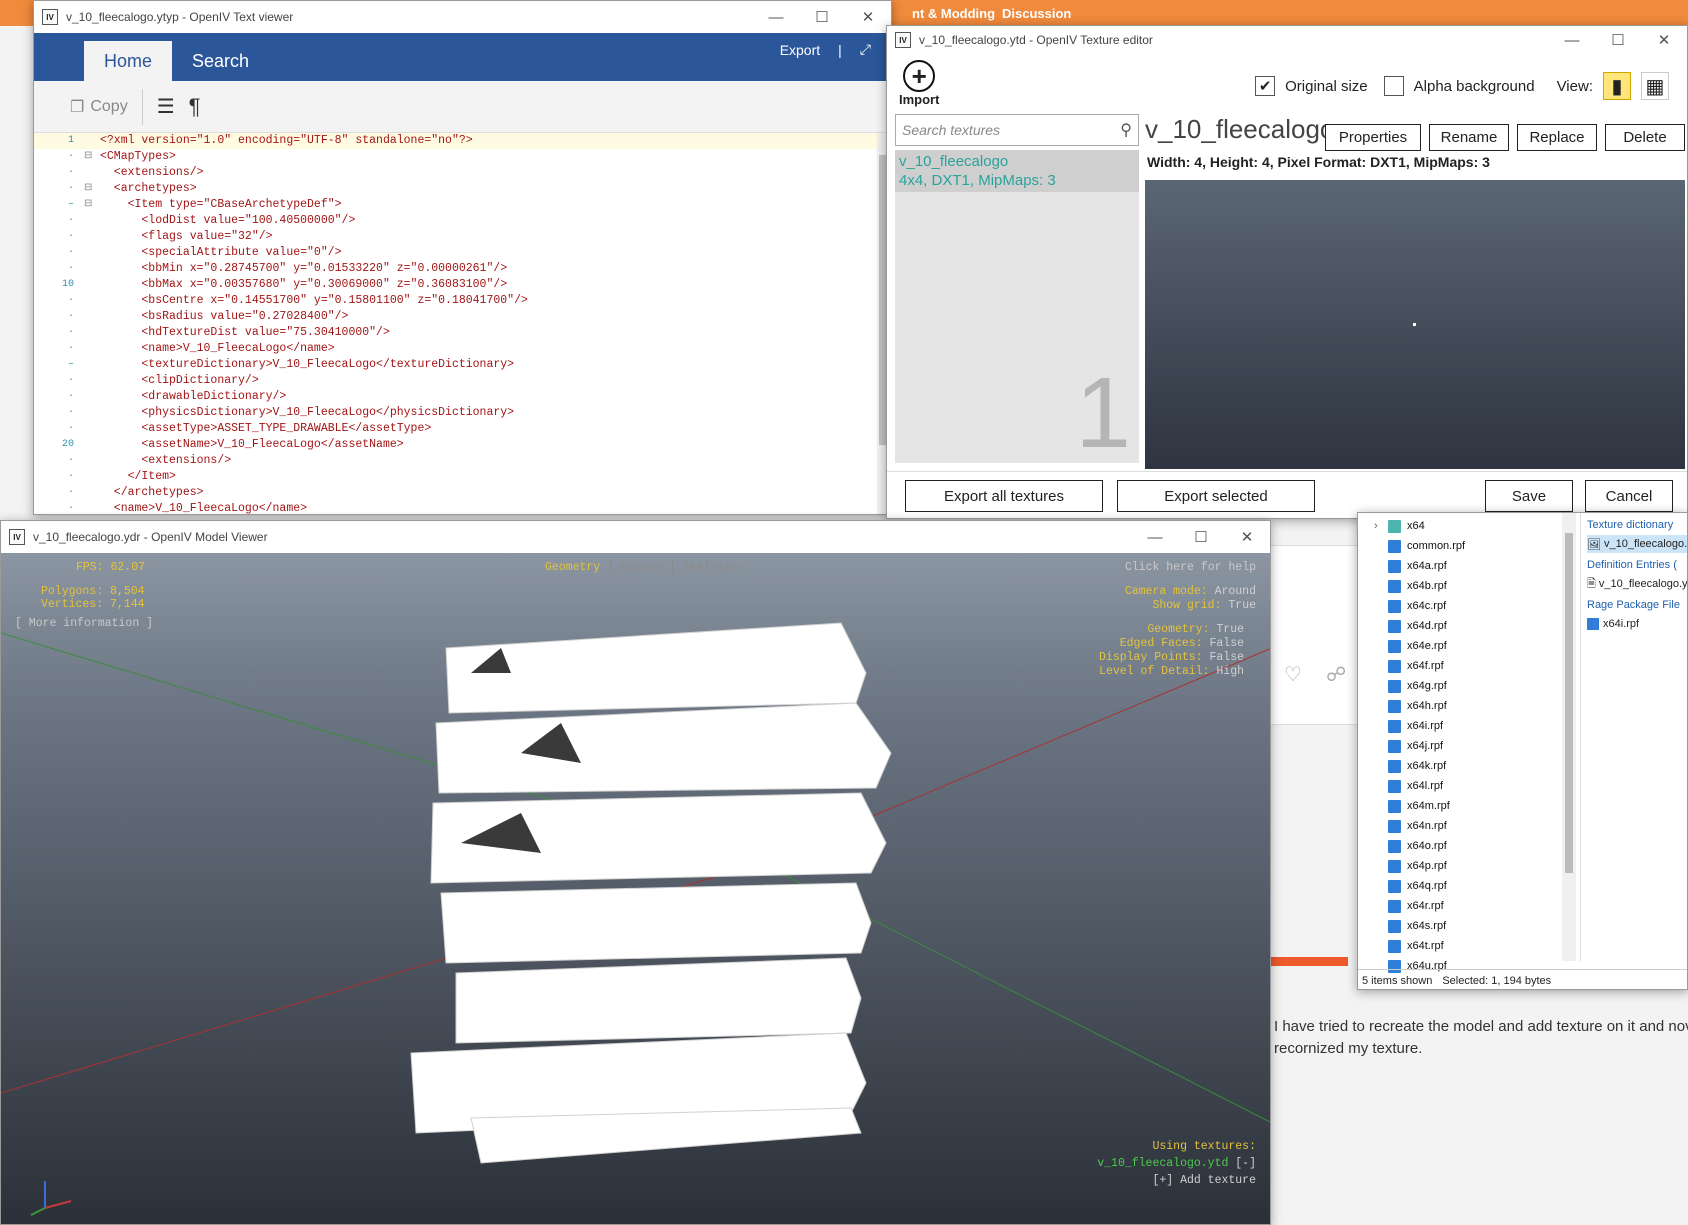 The image size is (1688, 1225). Describe the element at coordinates (1245, 1163) in the screenshot. I see `remove-texture-button: [-]` at that location.